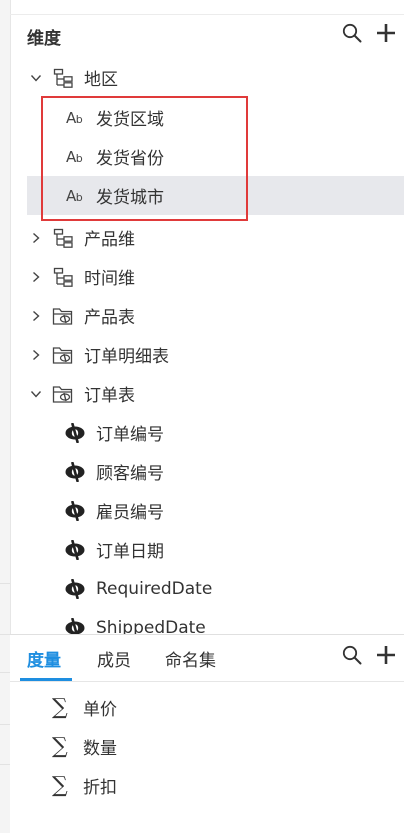 The width and height of the screenshot is (404, 834). I want to click on tree-field-label: 订单编号, so click(130, 435).